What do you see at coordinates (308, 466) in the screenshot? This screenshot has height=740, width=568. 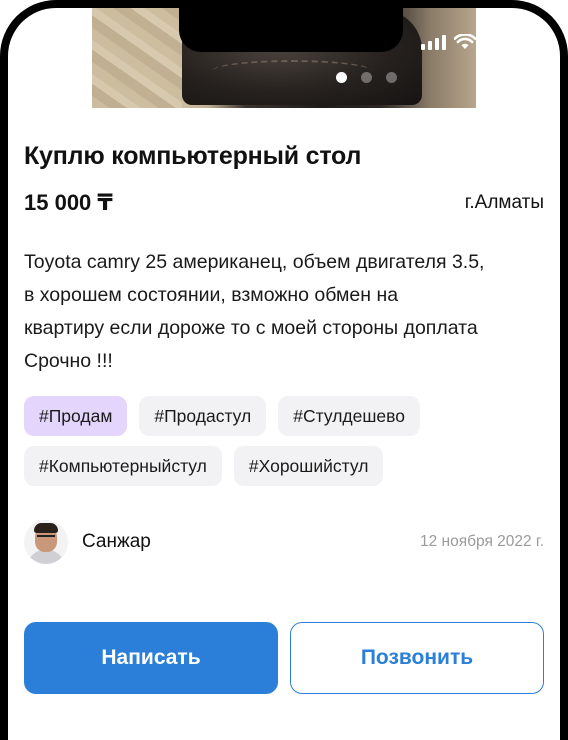 I see `tag-chip: #Хорошийстул` at bounding box center [308, 466].